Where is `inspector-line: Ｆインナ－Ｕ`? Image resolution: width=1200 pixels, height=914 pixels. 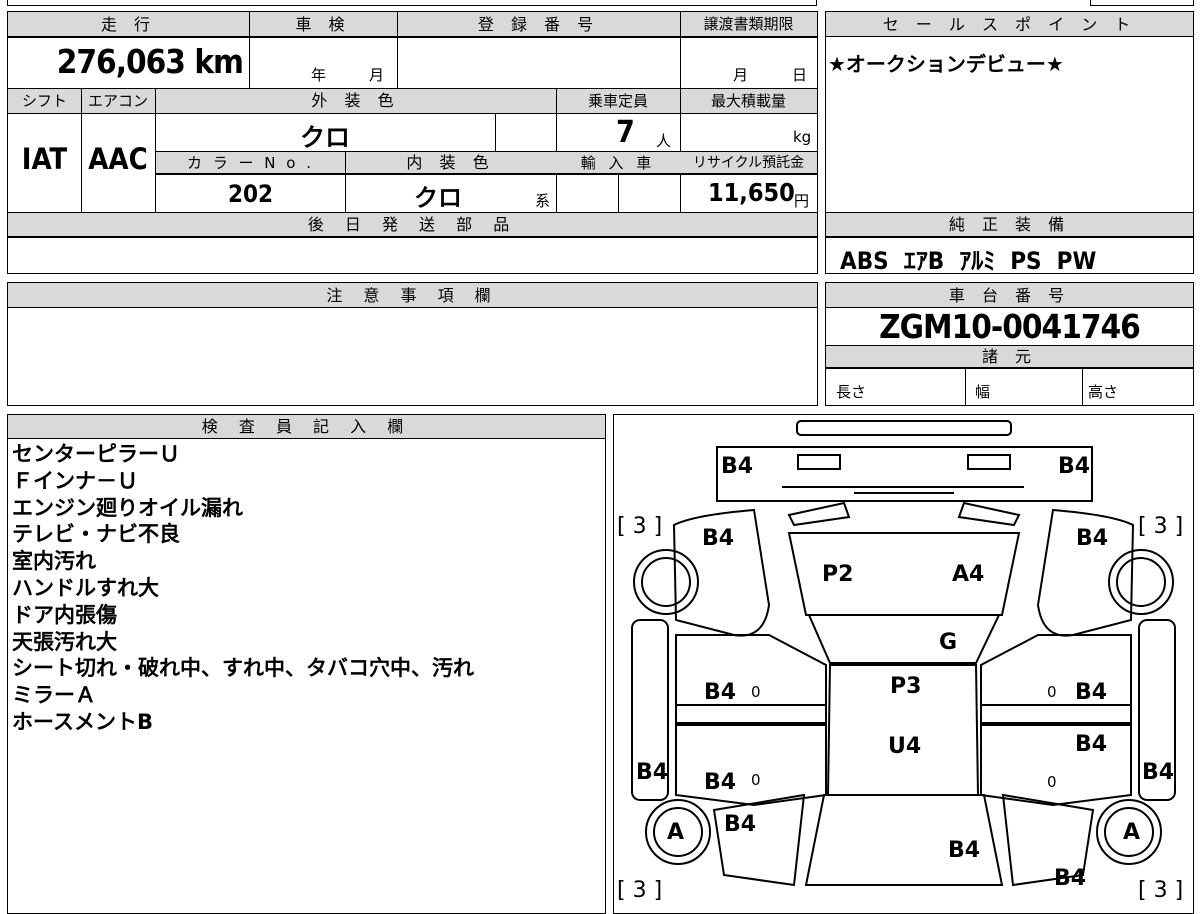 inspector-line: Ｆインナ－Ｕ is located at coordinates (75, 480).